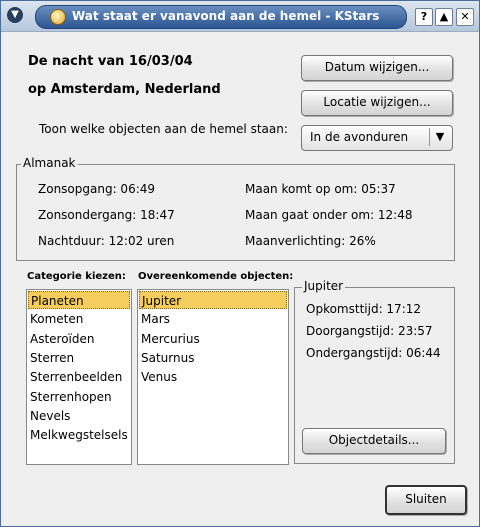  What do you see at coordinates (329, 215) in the screenshot?
I see `moonset-text: Maan gaat onder om: 12:48` at bounding box center [329, 215].